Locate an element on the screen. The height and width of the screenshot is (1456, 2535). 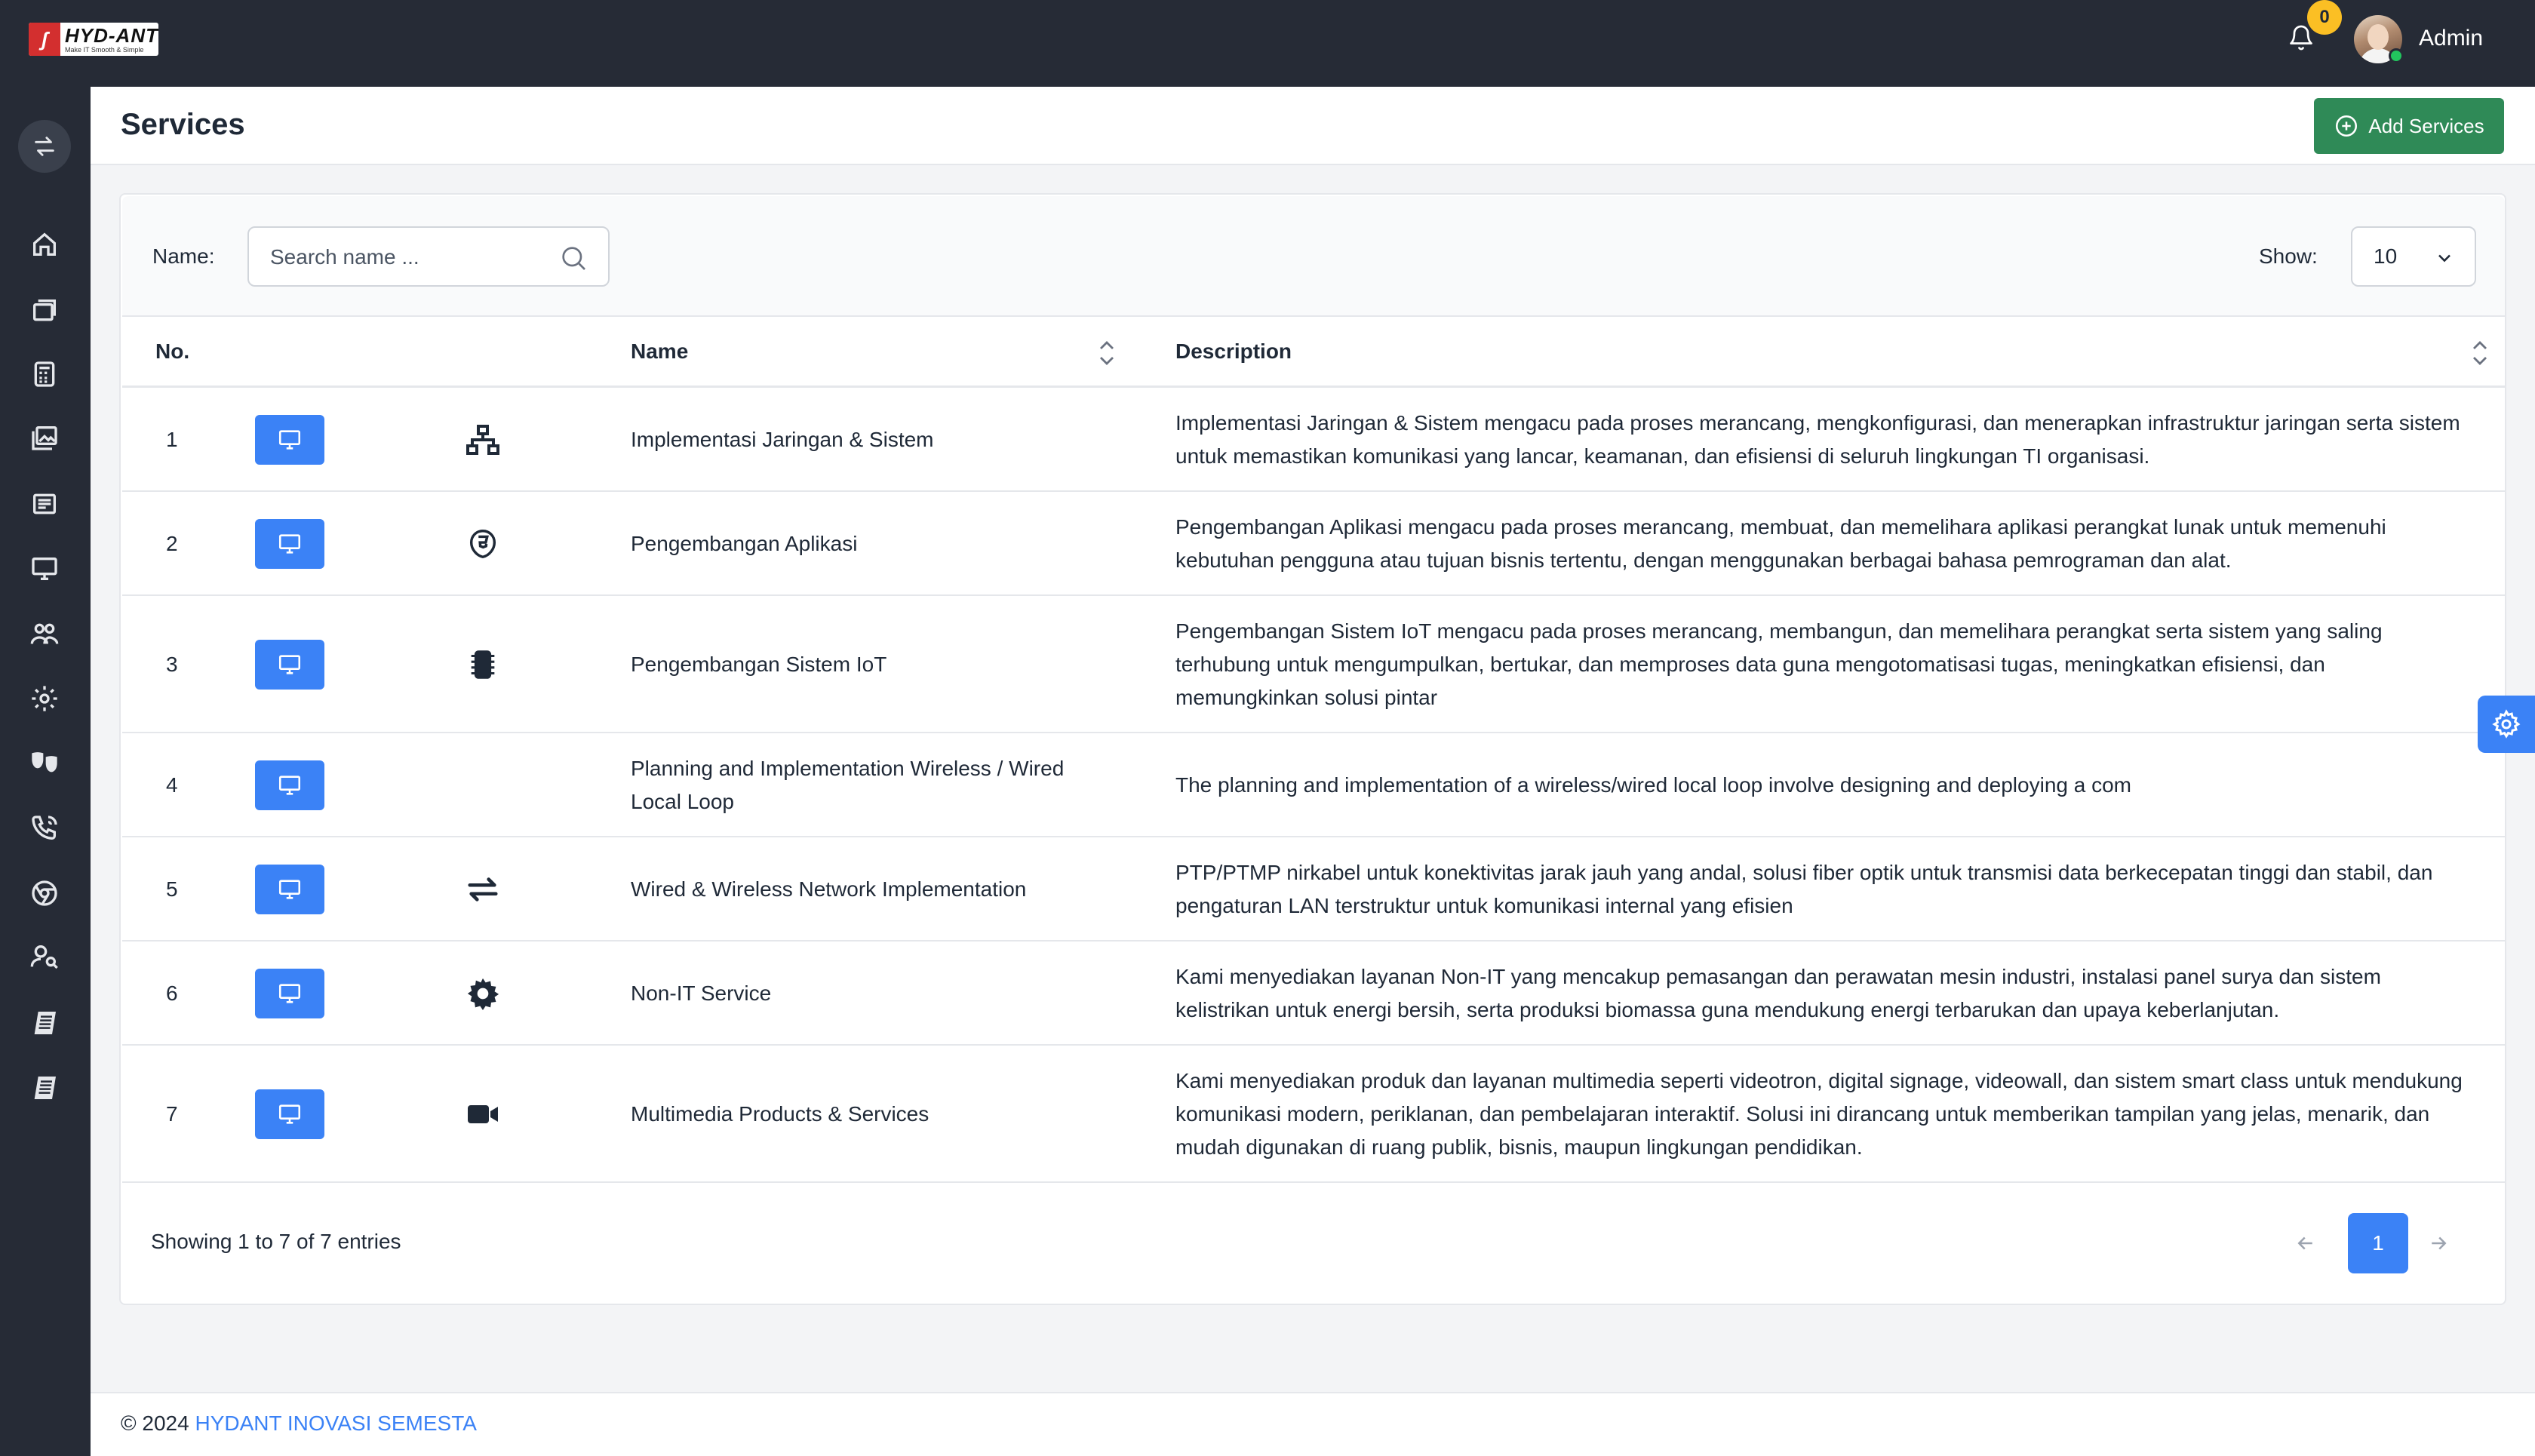
network-icon is located at coordinates (483, 439).